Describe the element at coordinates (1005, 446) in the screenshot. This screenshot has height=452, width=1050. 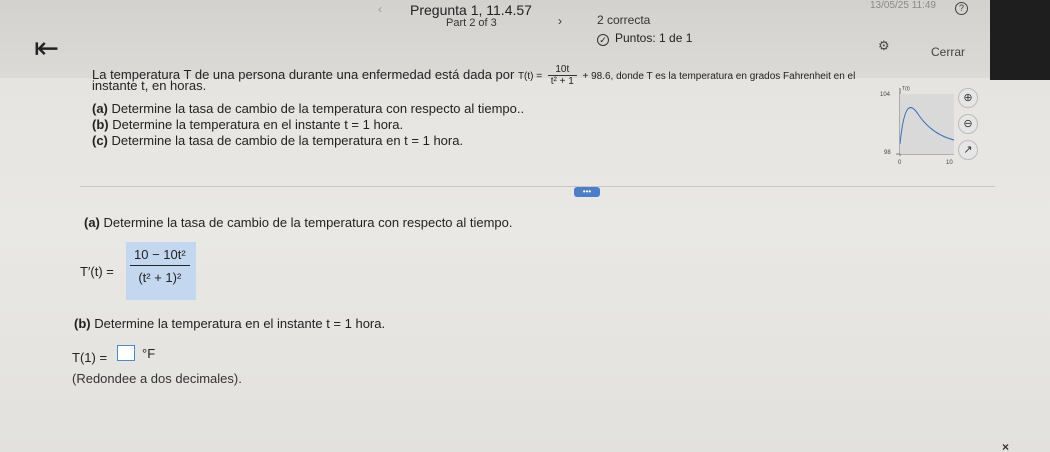
I see `close-icon: ×` at that location.